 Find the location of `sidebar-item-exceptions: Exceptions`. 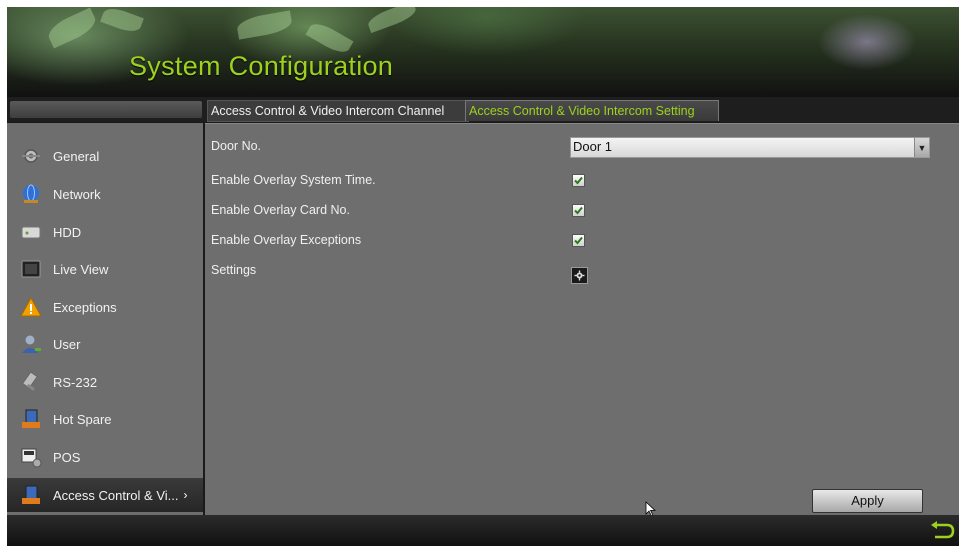

sidebar-item-exceptions: Exceptions is located at coordinates (105, 307).